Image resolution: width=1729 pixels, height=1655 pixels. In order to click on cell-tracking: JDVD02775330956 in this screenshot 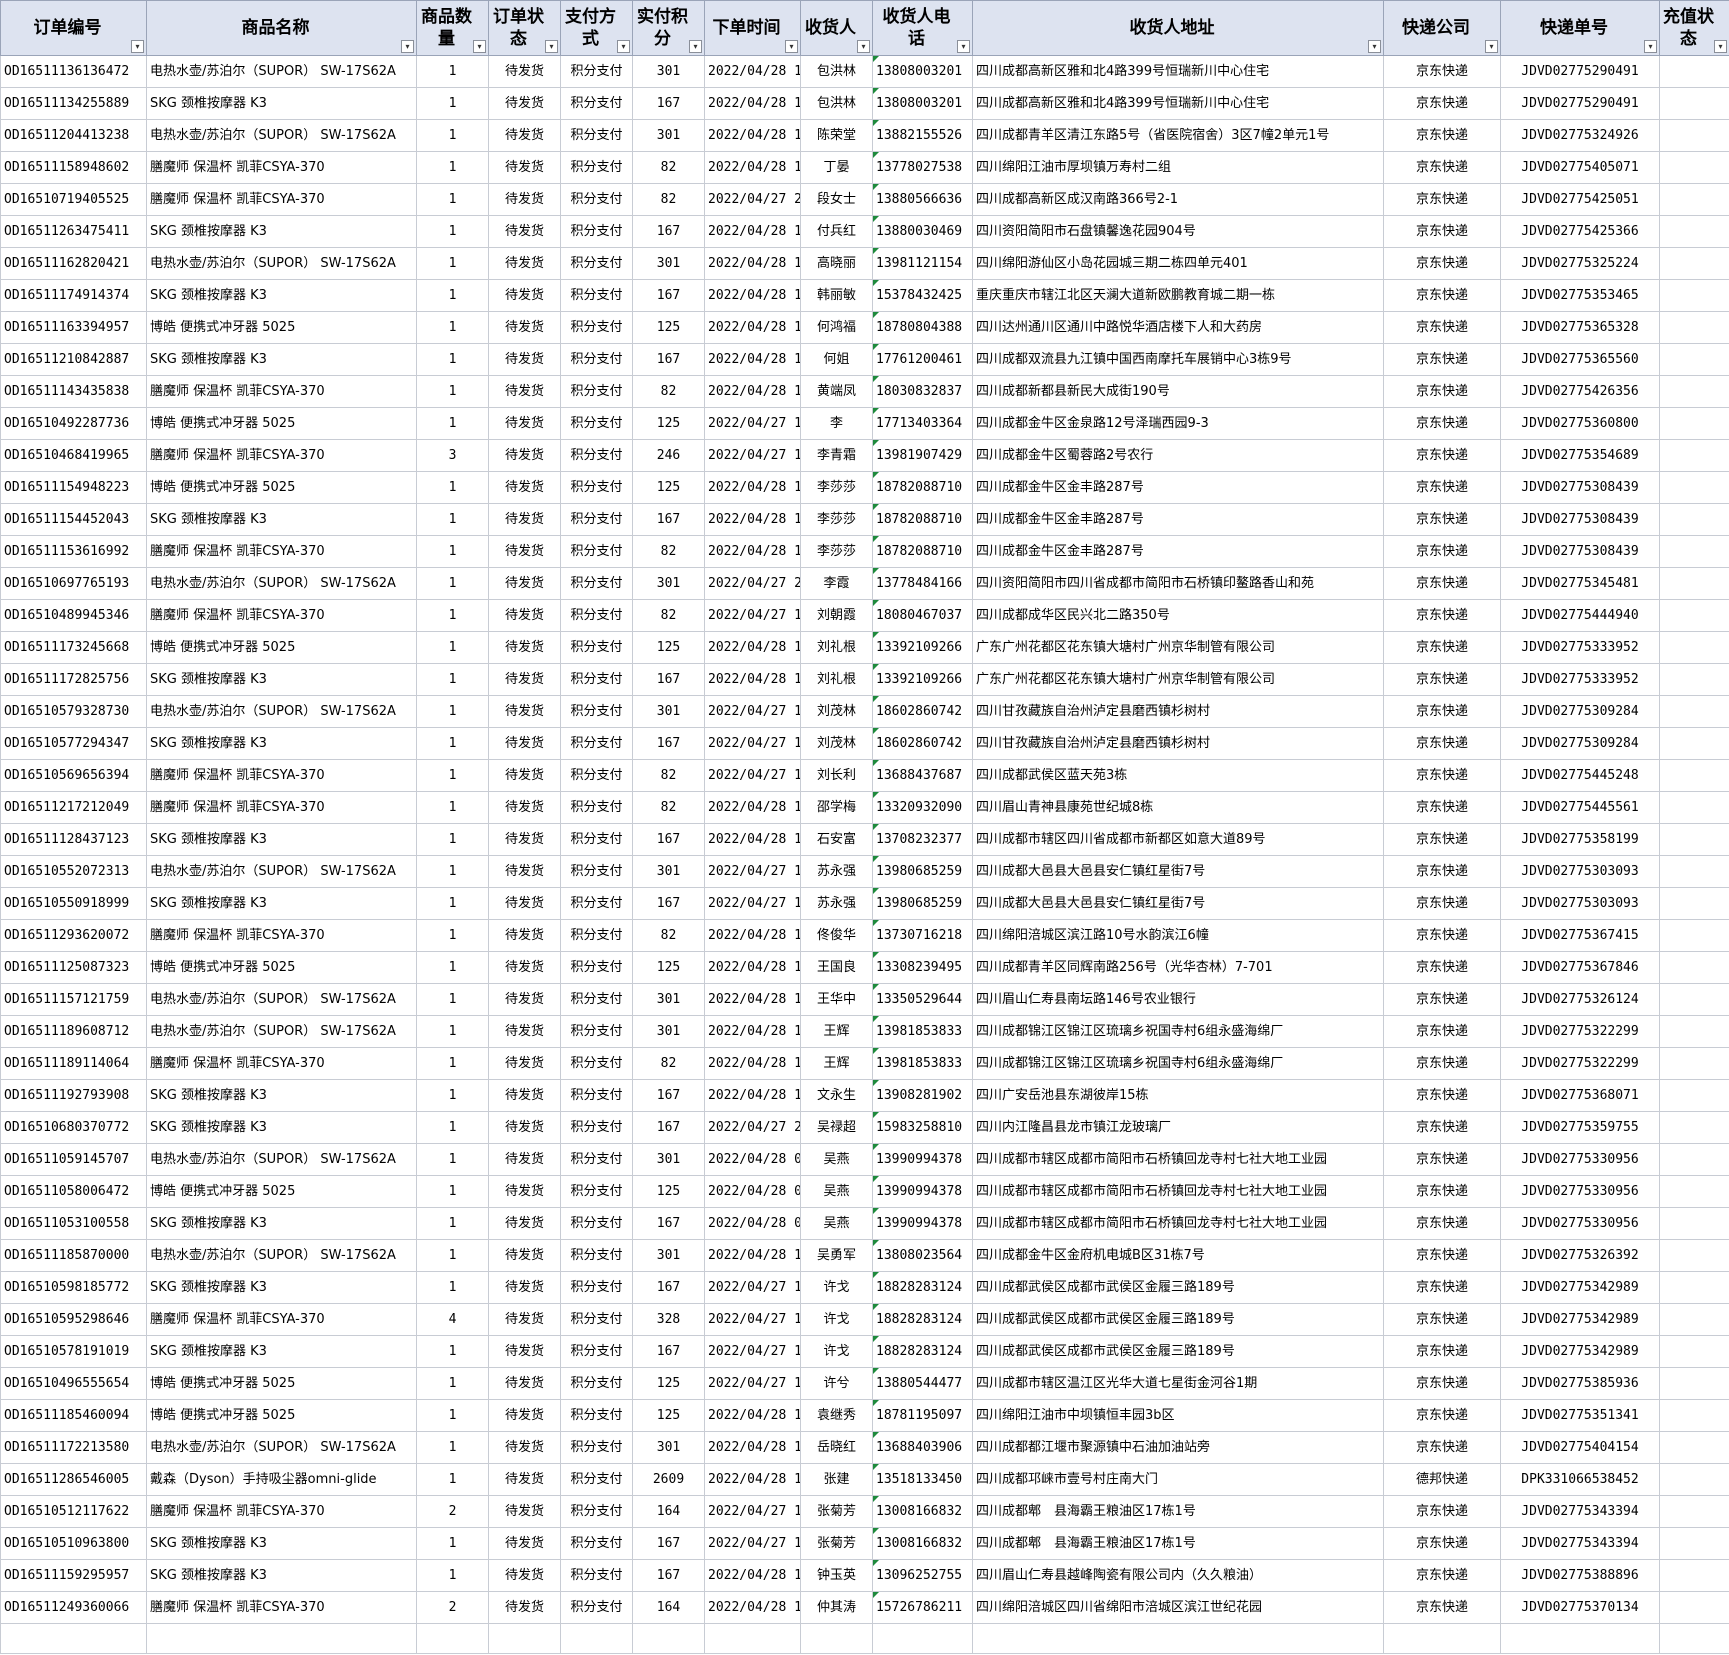, I will do `click(1580, 1159)`.